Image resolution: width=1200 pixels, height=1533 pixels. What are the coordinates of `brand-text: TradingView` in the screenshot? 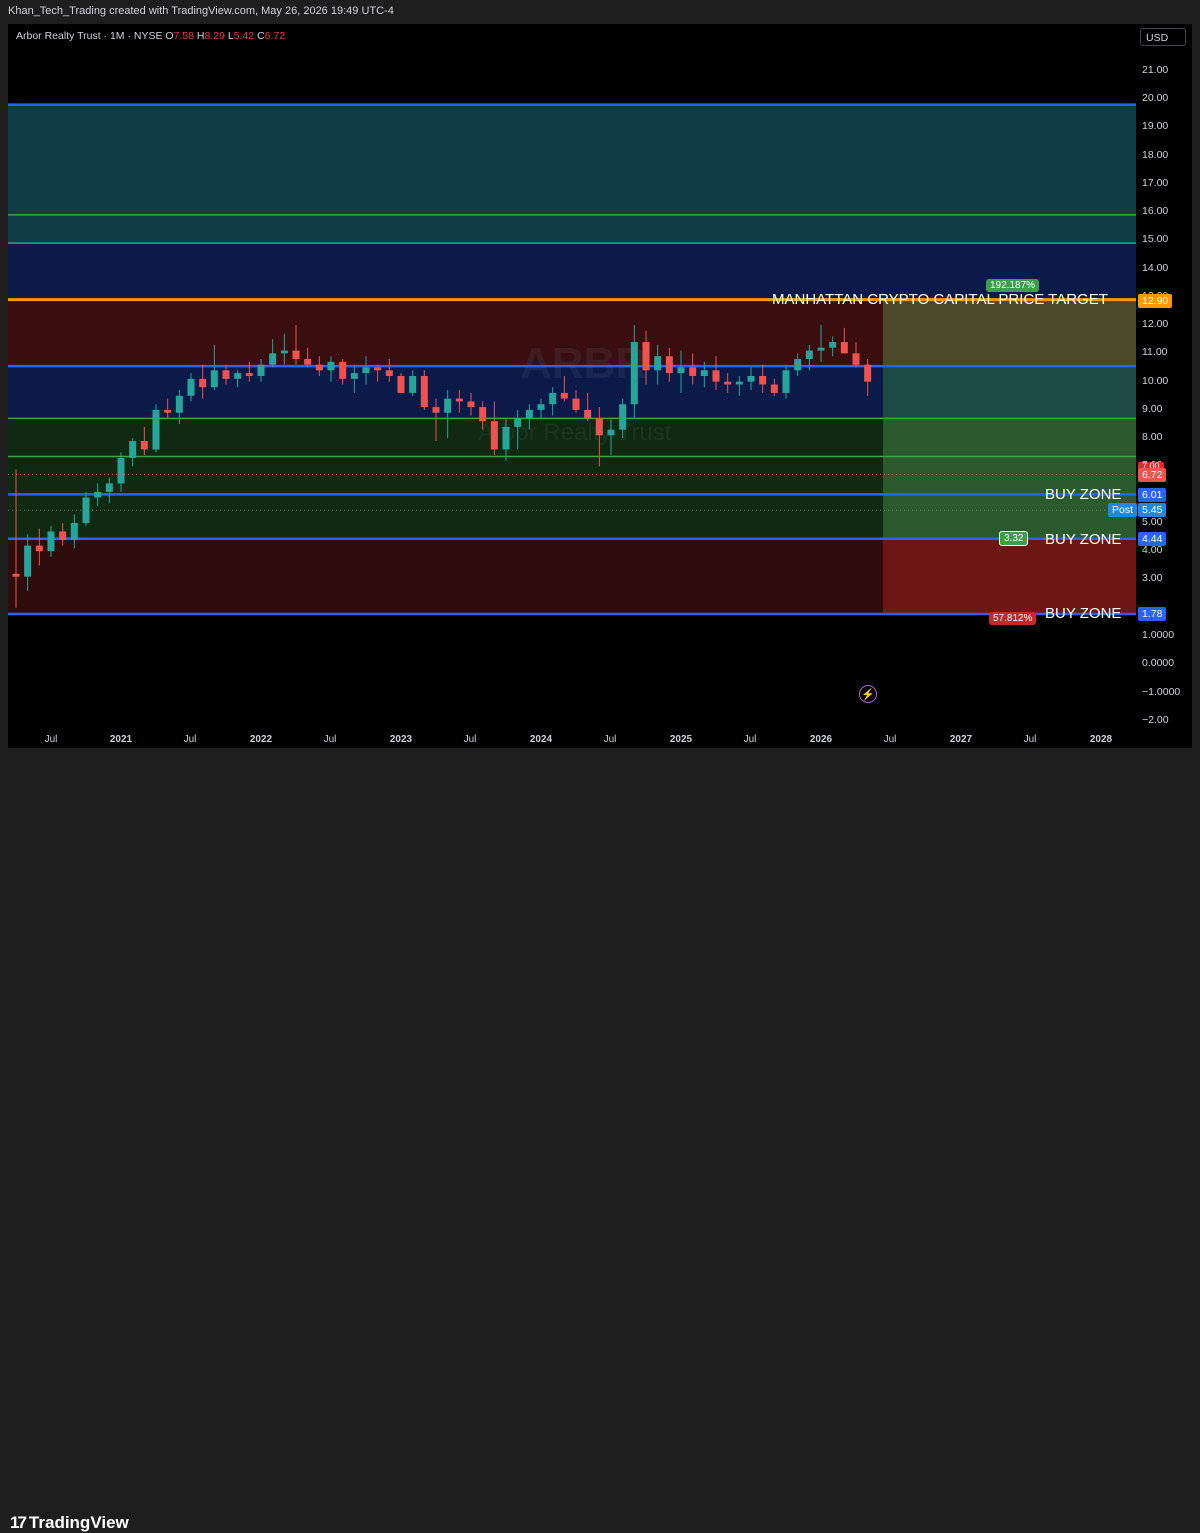 It's located at (78, 1522).